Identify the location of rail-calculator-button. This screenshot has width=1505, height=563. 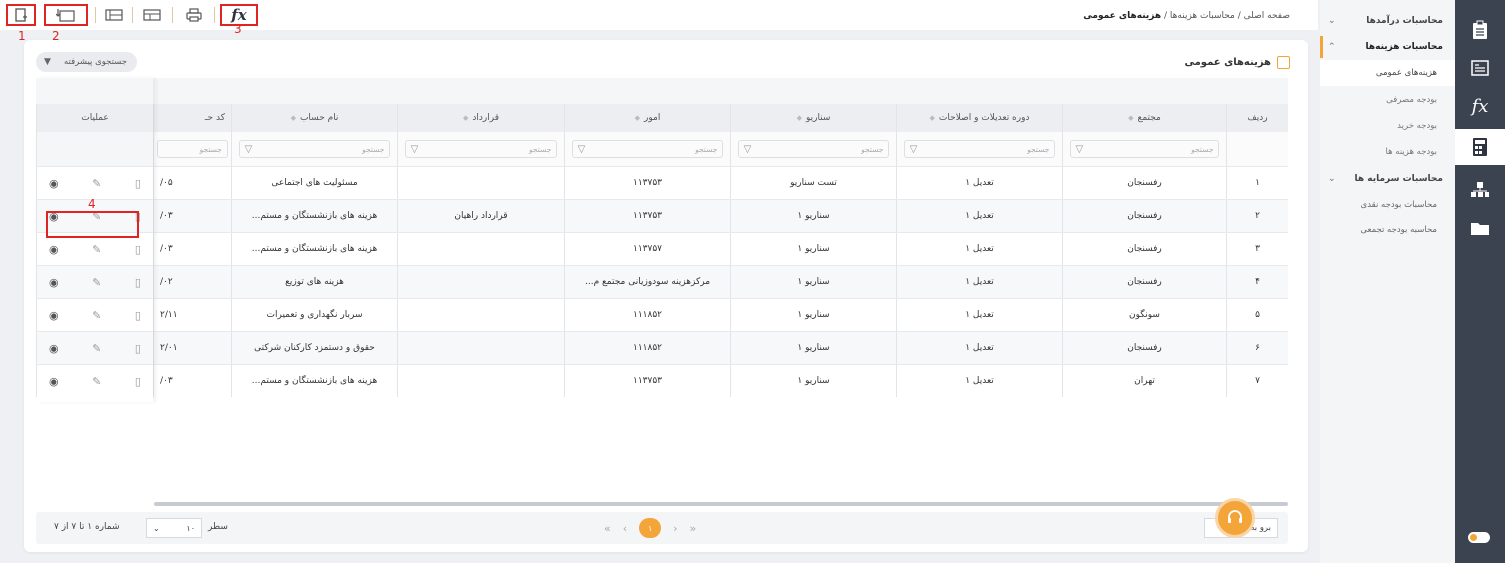
(1480, 147).